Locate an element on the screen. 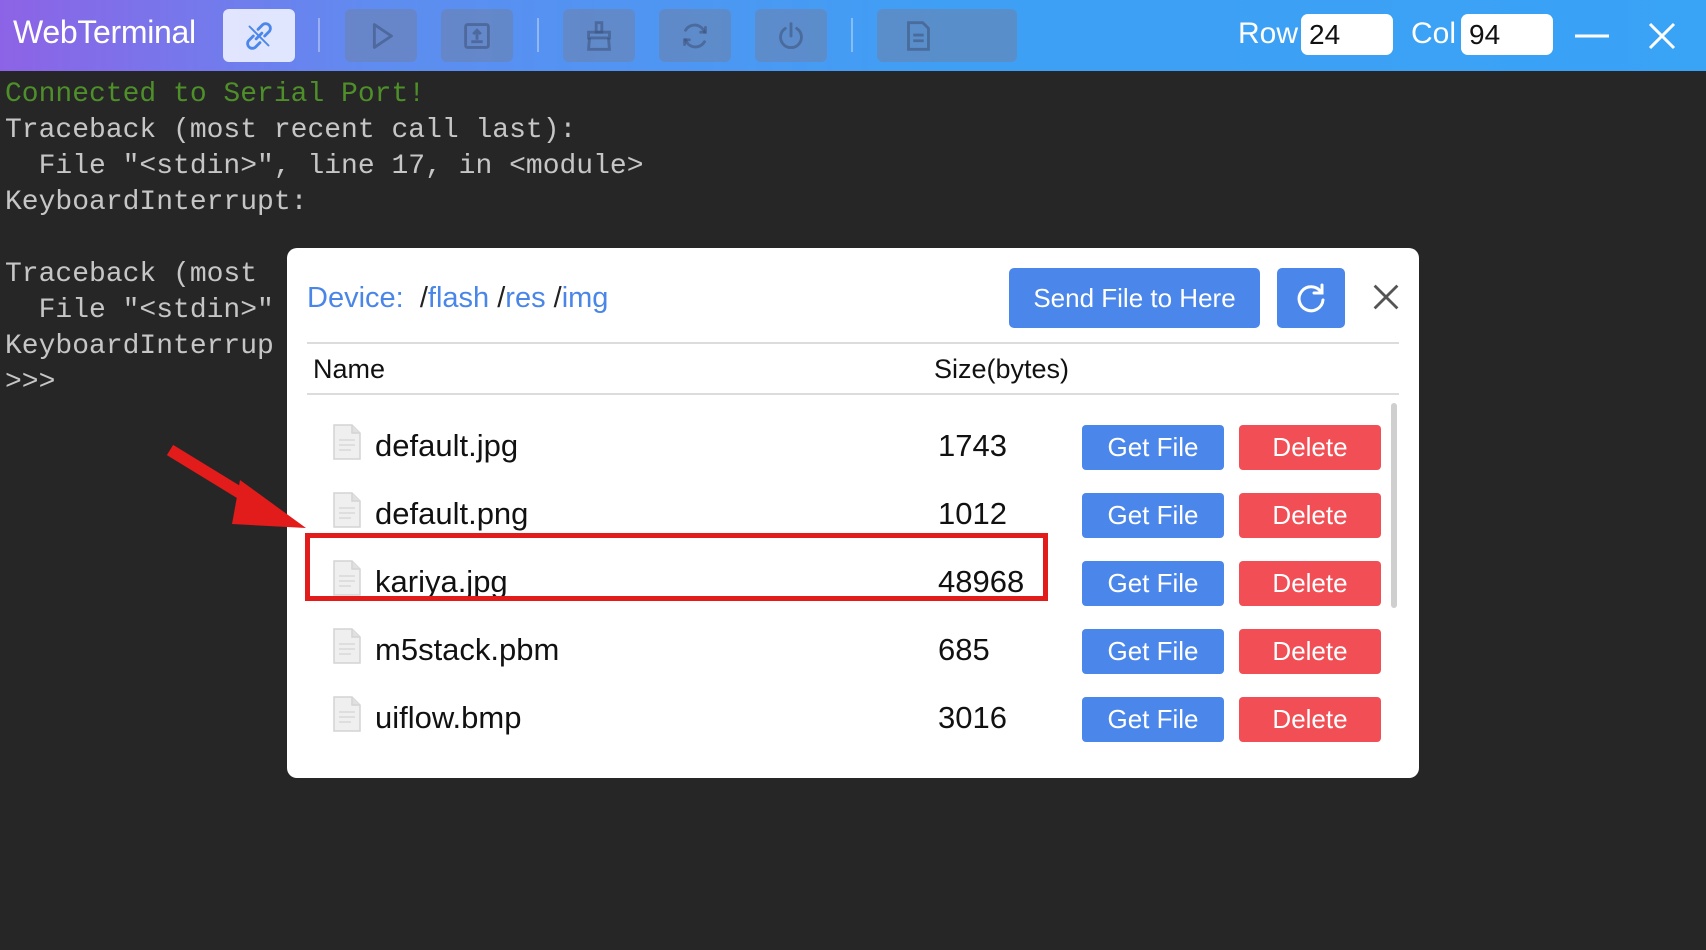 This screenshot has height=950, width=1706. title-bar: WebTerminal Row 24 Col 94 is located at coordinates (853, 35).